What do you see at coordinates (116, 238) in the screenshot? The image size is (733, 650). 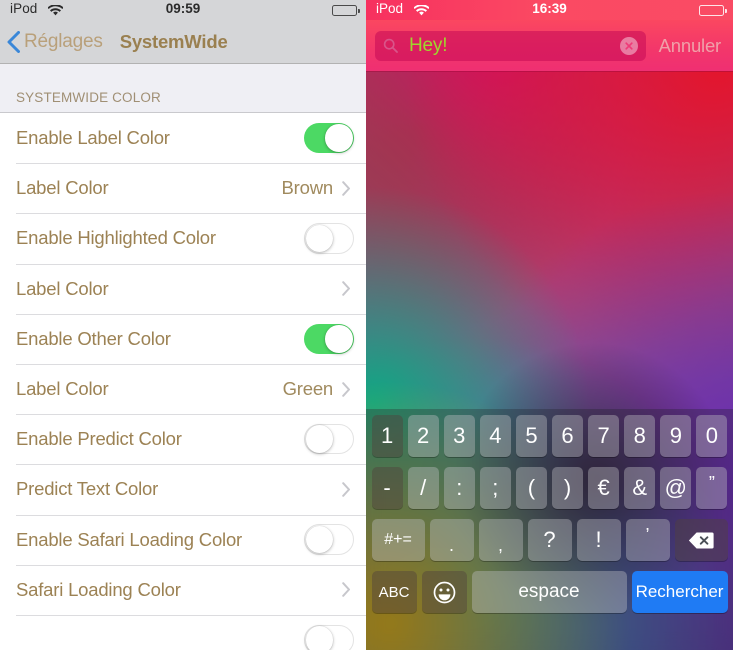 I see `row-label: Enable Highlighted Color` at bounding box center [116, 238].